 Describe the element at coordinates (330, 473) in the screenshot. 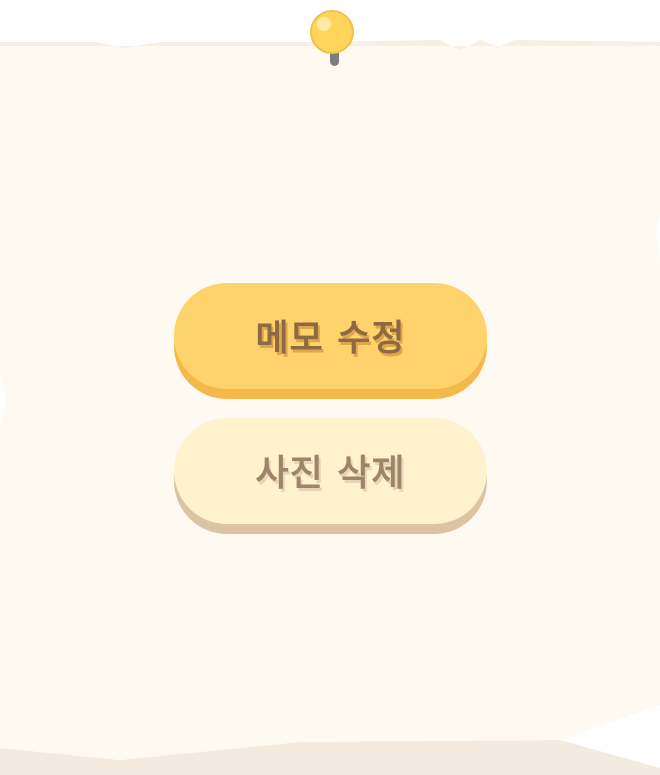

I see `delete-photo-label: 사진 삭제` at that location.